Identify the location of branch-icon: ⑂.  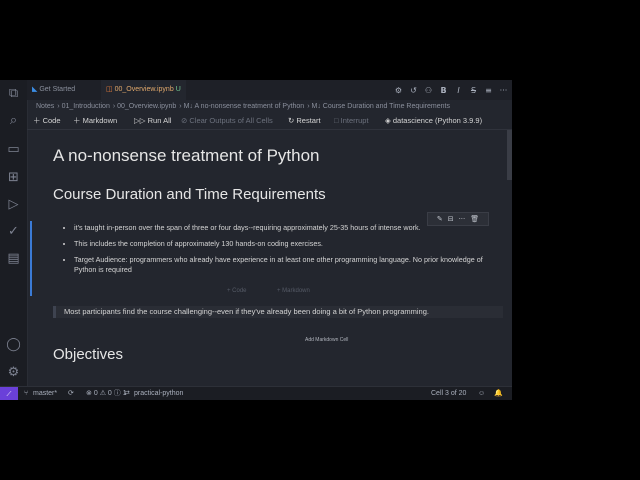
(26, 393).